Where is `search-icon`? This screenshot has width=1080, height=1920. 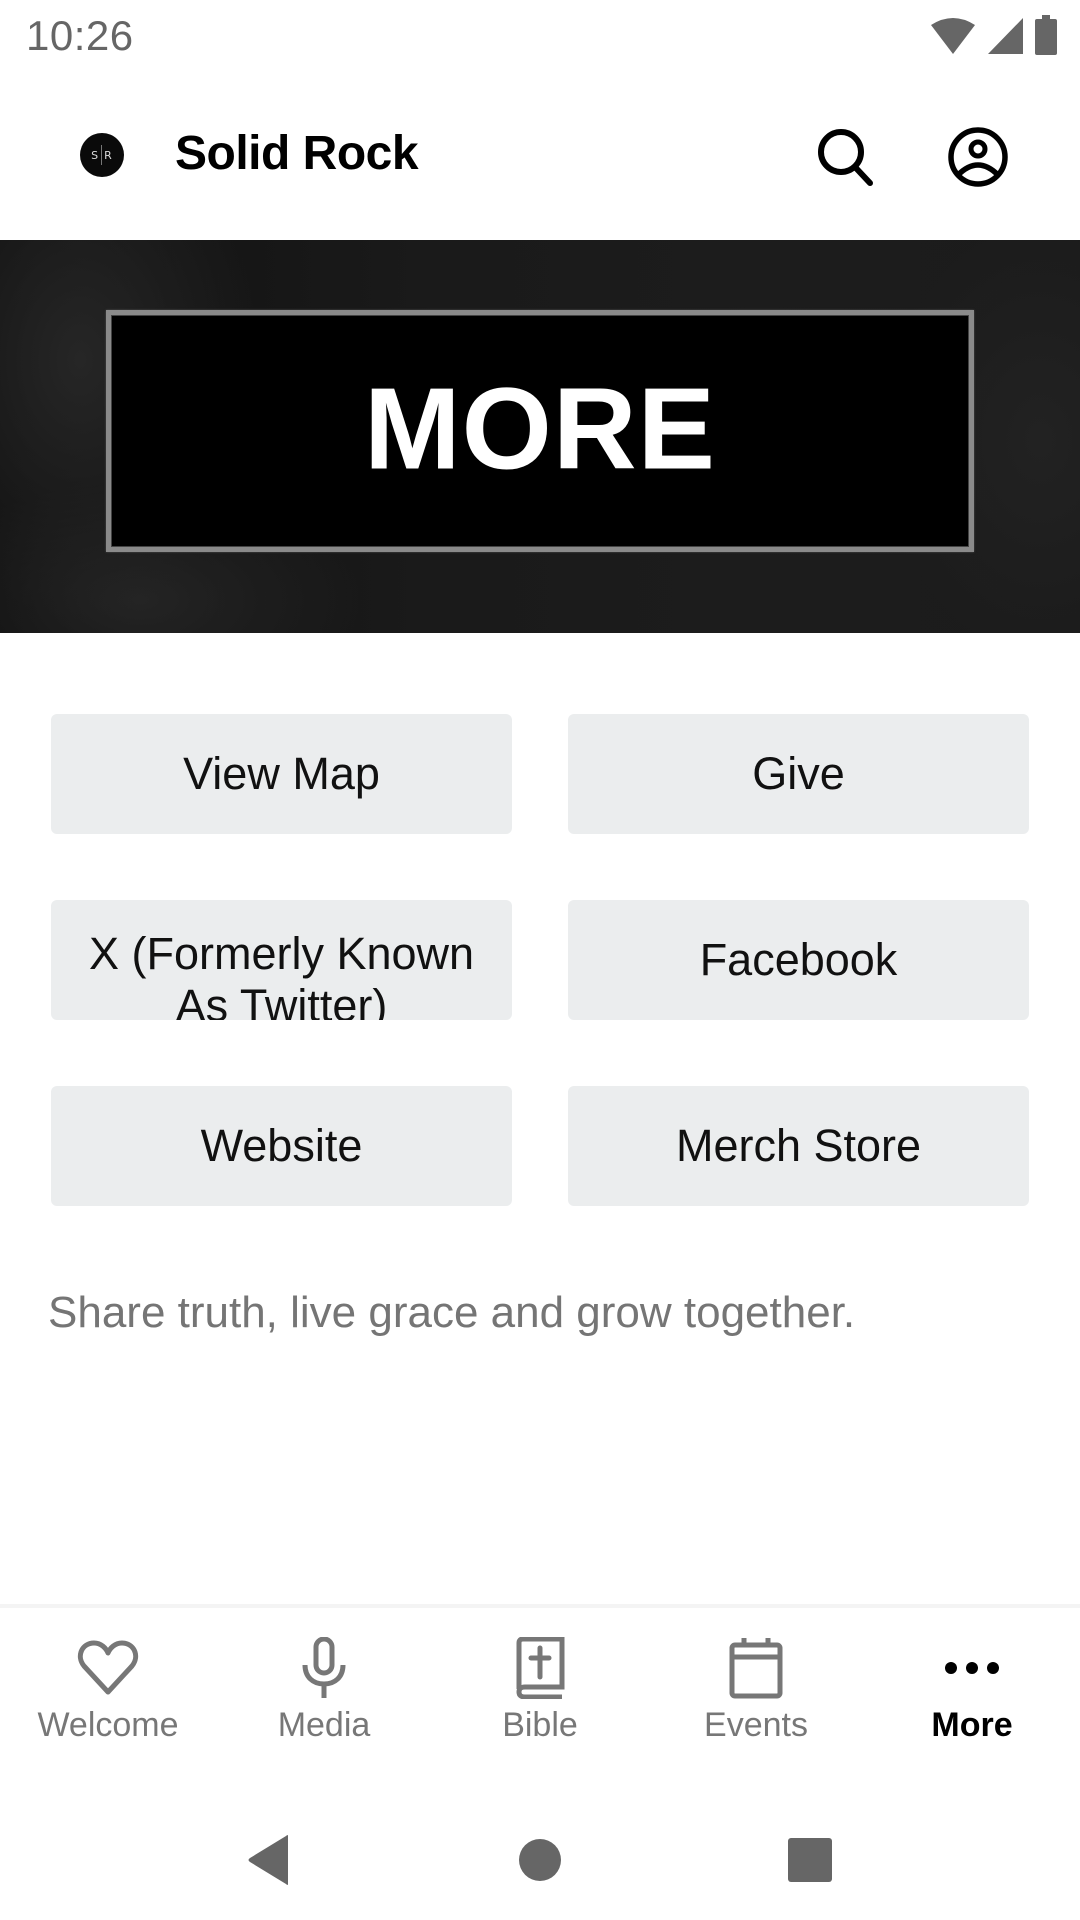
search-icon is located at coordinates (845, 157).